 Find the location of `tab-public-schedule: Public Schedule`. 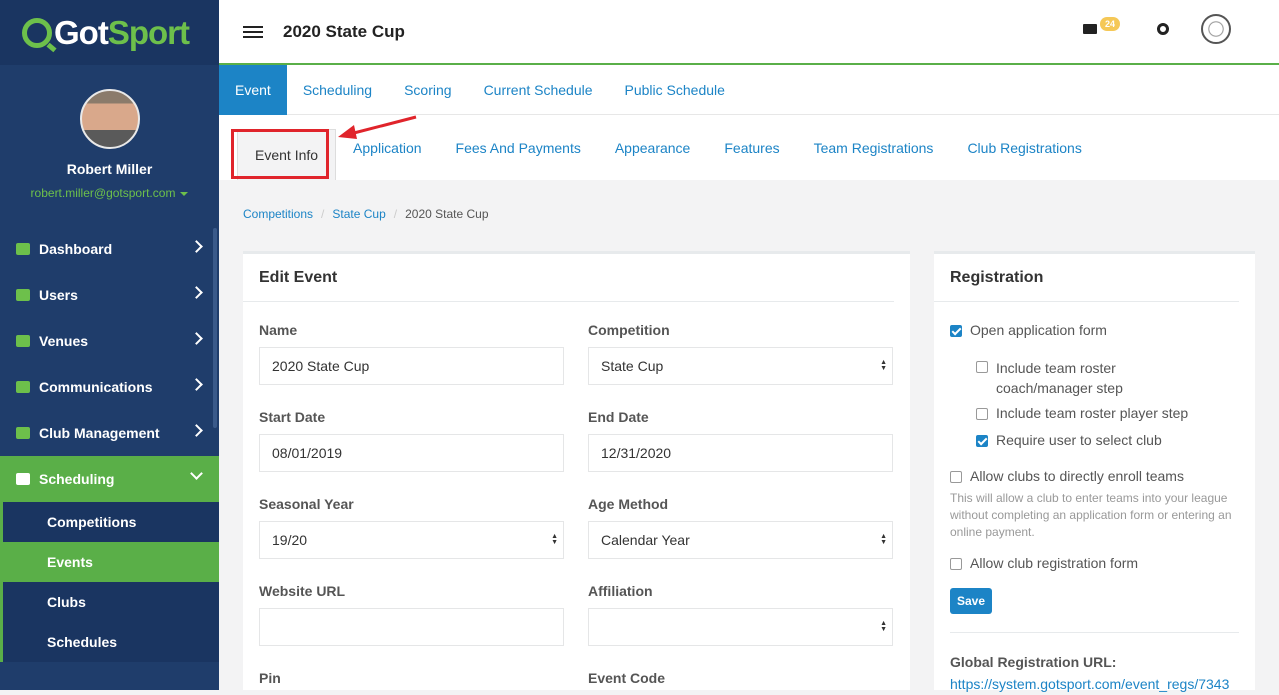

tab-public-schedule: Public Schedule is located at coordinates (675, 90).